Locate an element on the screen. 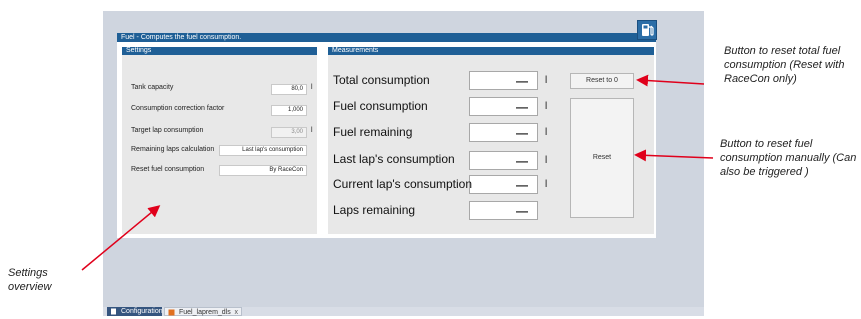 This screenshot has height=319, width=861. arrow-settings-overview is located at coordinates (121, 238).